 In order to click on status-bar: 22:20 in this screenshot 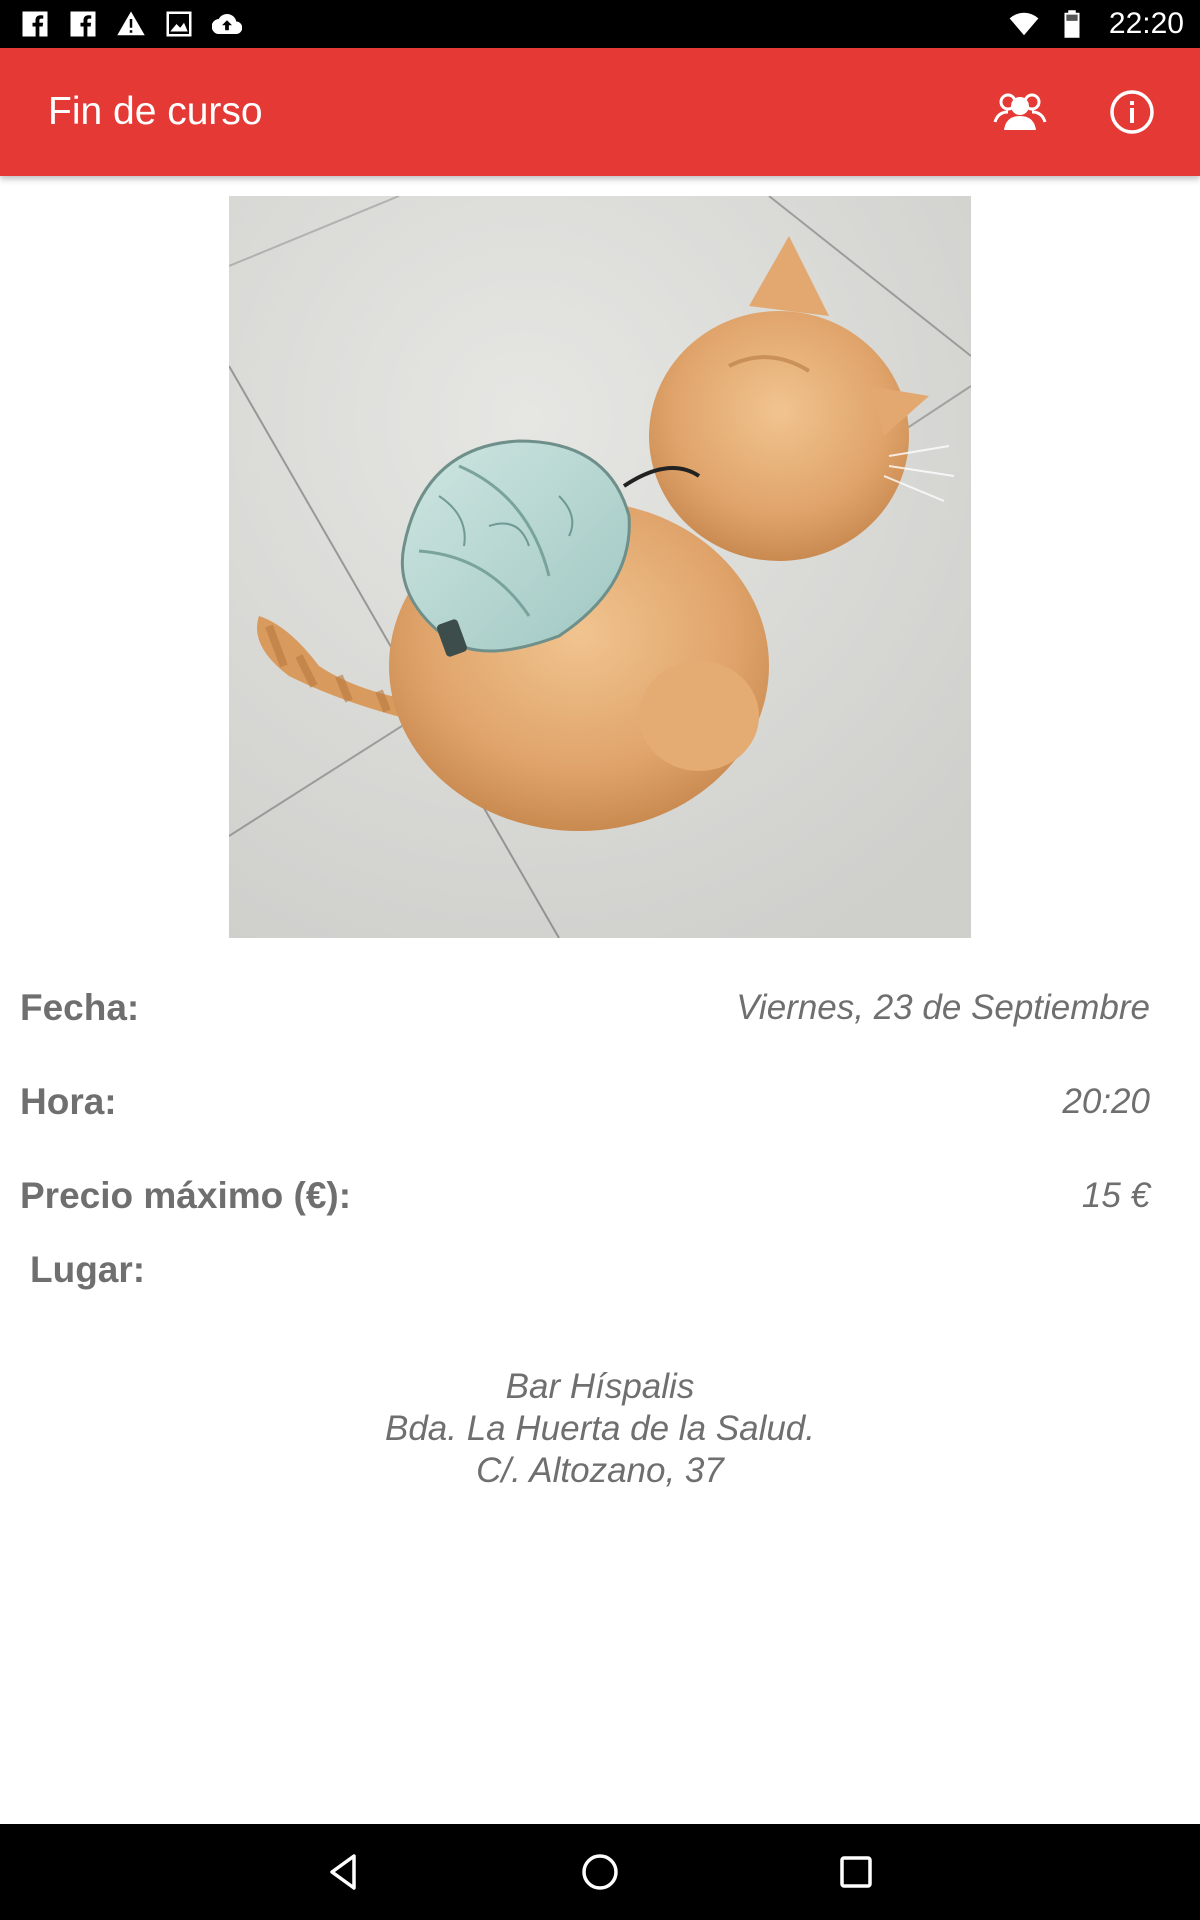, I will do `click(600, 24)`.